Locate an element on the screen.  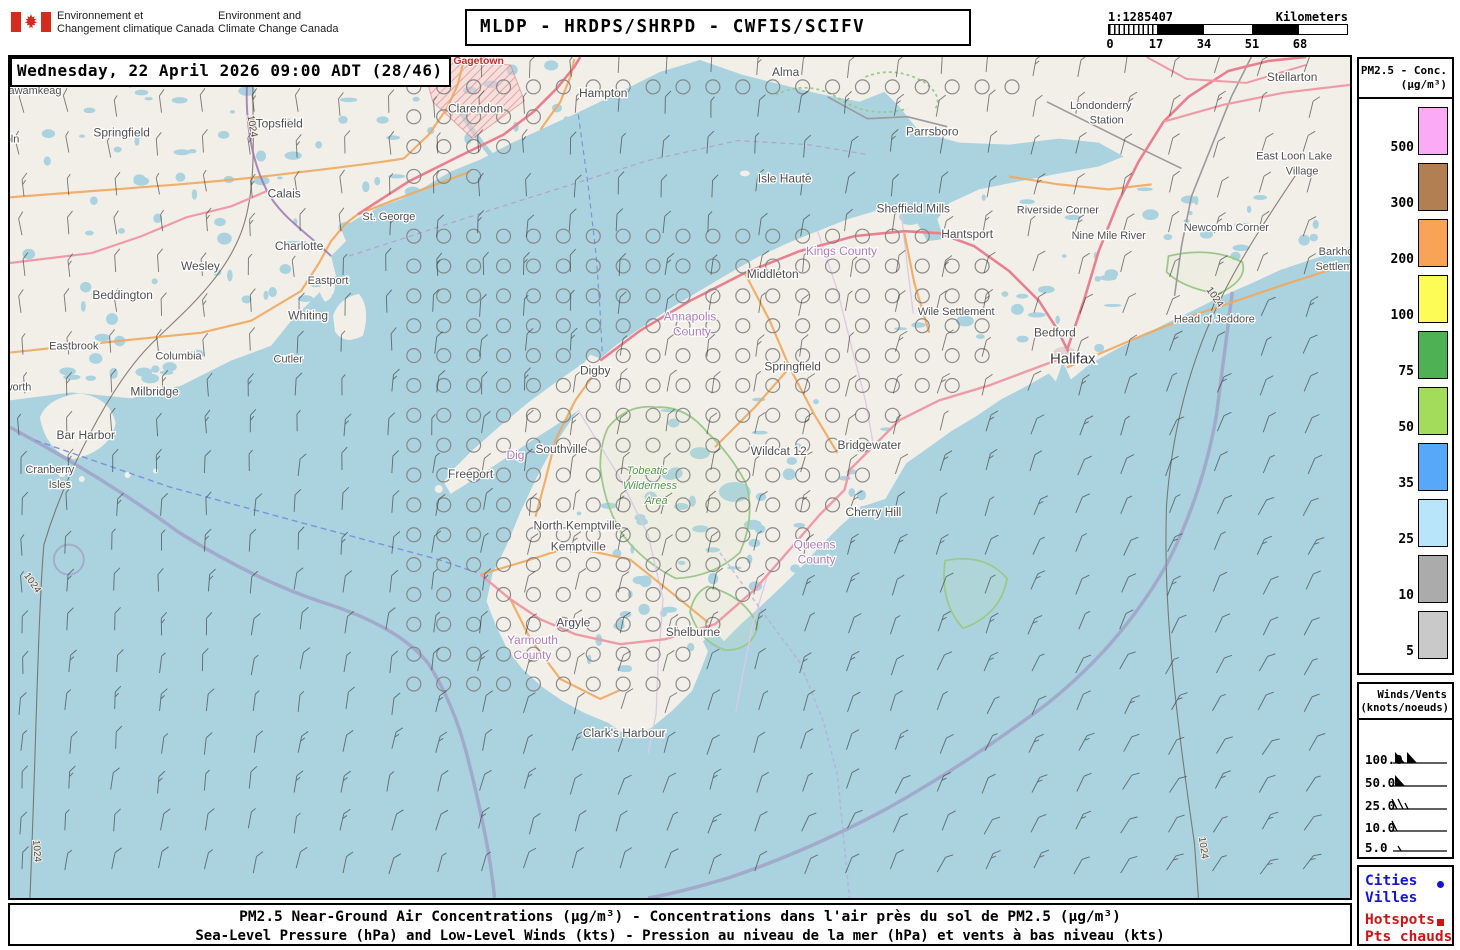
cities-label-fr: Villes is located at coordinates (1391, 898).